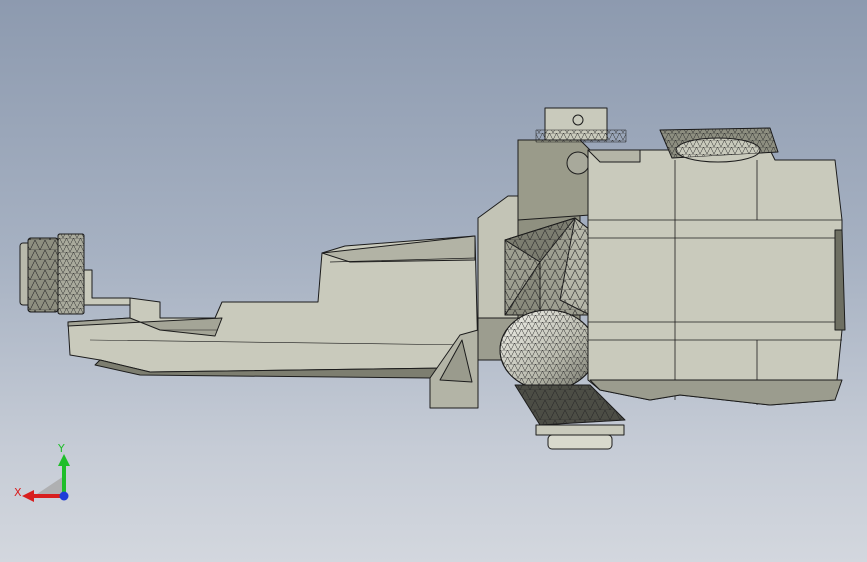 The height and width of the screenshot is (562, 867). I want to click on tool-flange, so click(75, 274).